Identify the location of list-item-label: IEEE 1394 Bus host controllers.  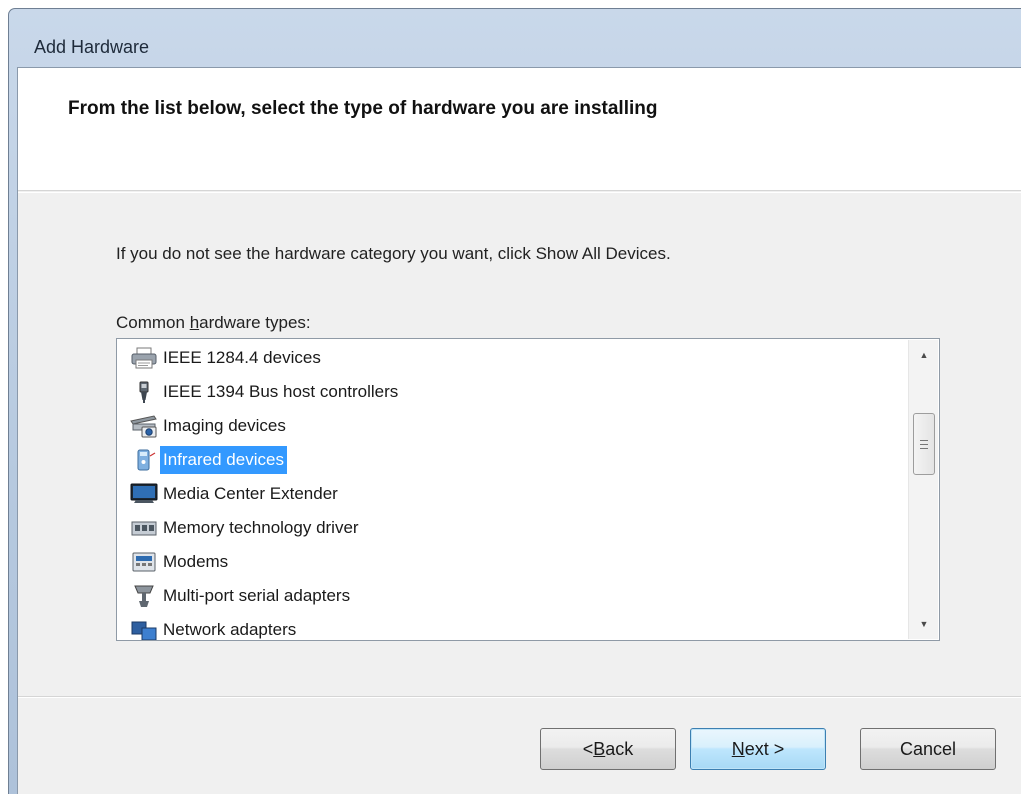
(281, 391).